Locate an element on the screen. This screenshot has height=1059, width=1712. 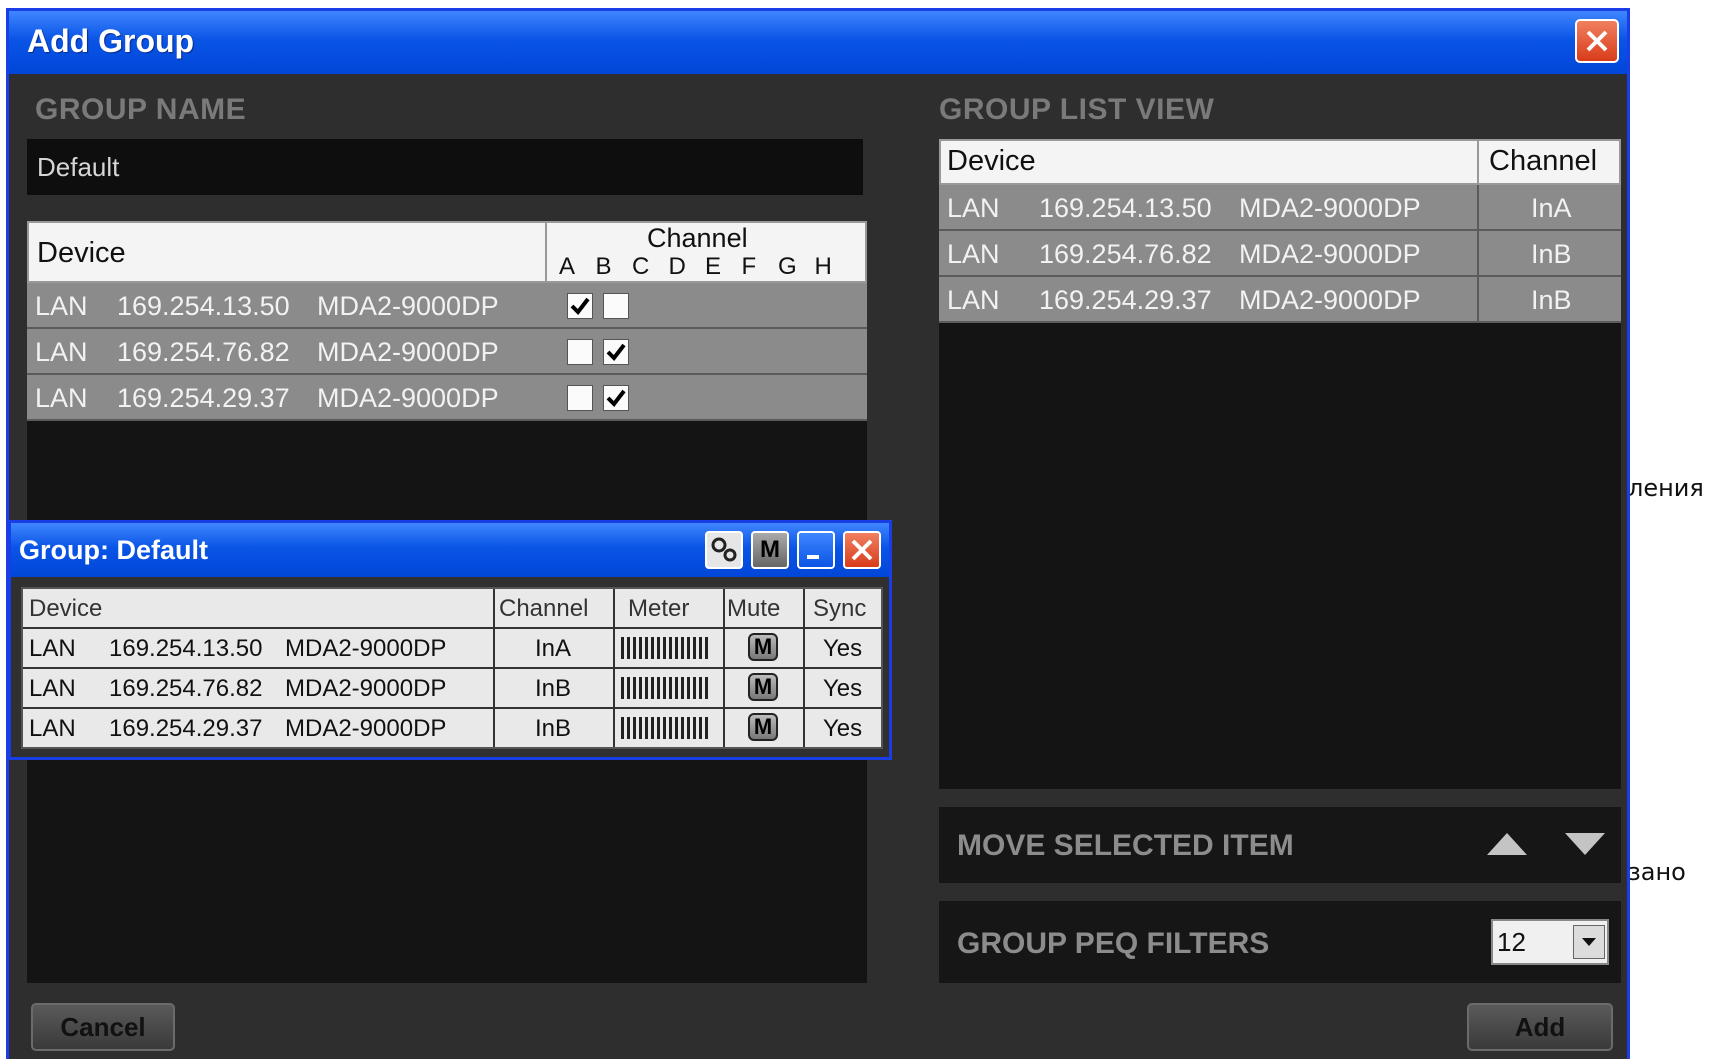
group-header-channel: Channel is located at coordinates (544, 608).